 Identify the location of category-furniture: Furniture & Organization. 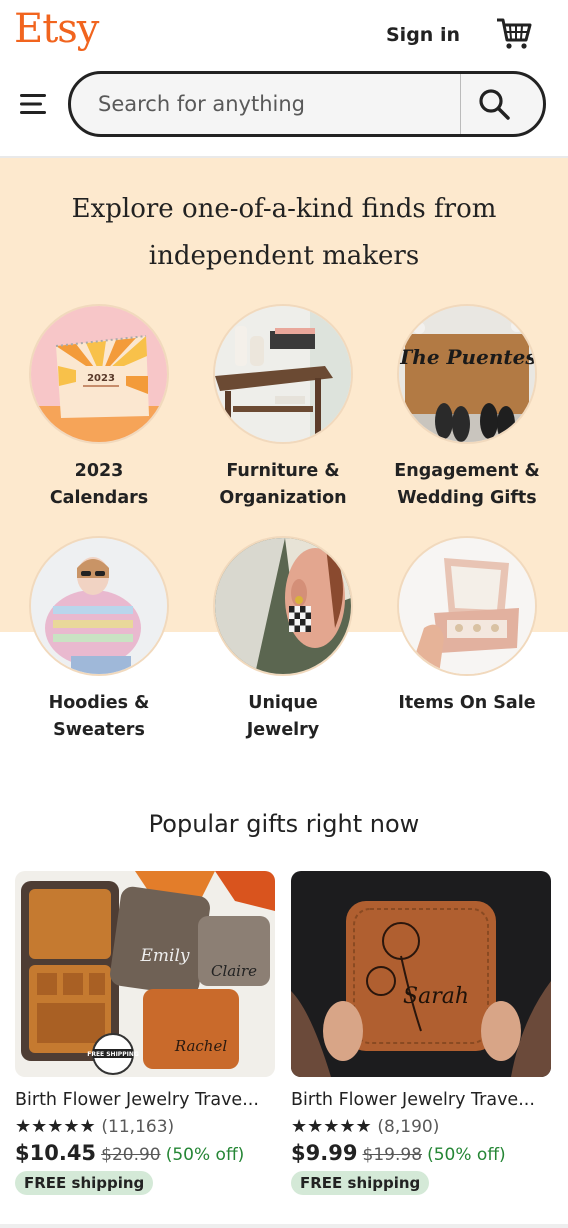
(283, 408).